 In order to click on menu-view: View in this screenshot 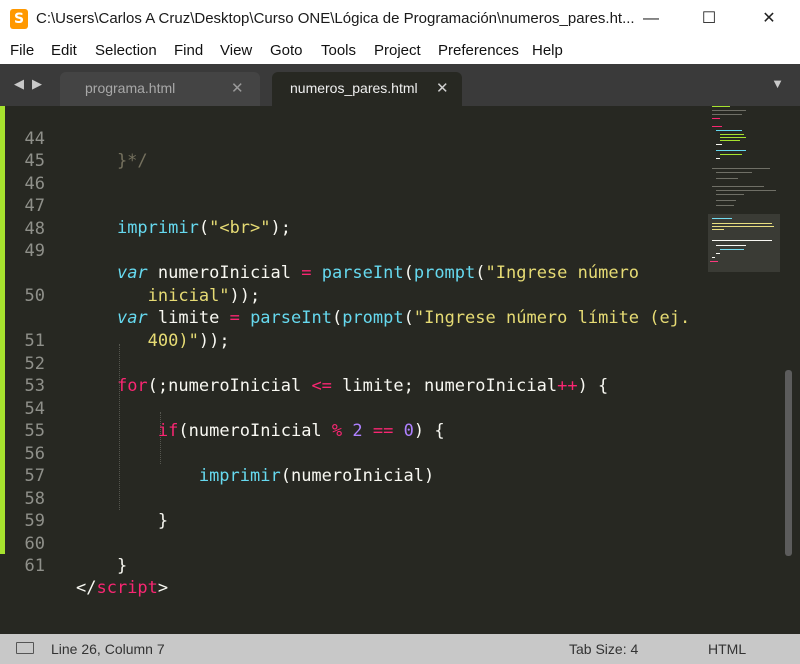, I will do `click(236, 50)`.